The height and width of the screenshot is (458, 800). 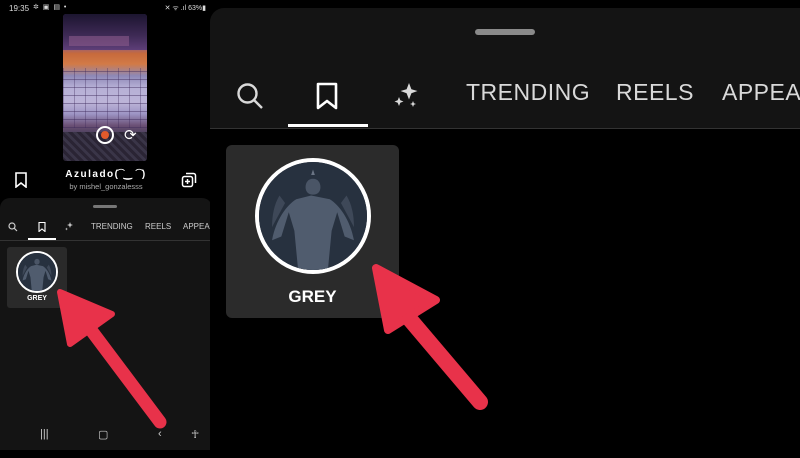 What do you see at coordinates (195, 434) in the screenshot?
I see `accessibility-icon: ☥` at bounding box center [195, 434].